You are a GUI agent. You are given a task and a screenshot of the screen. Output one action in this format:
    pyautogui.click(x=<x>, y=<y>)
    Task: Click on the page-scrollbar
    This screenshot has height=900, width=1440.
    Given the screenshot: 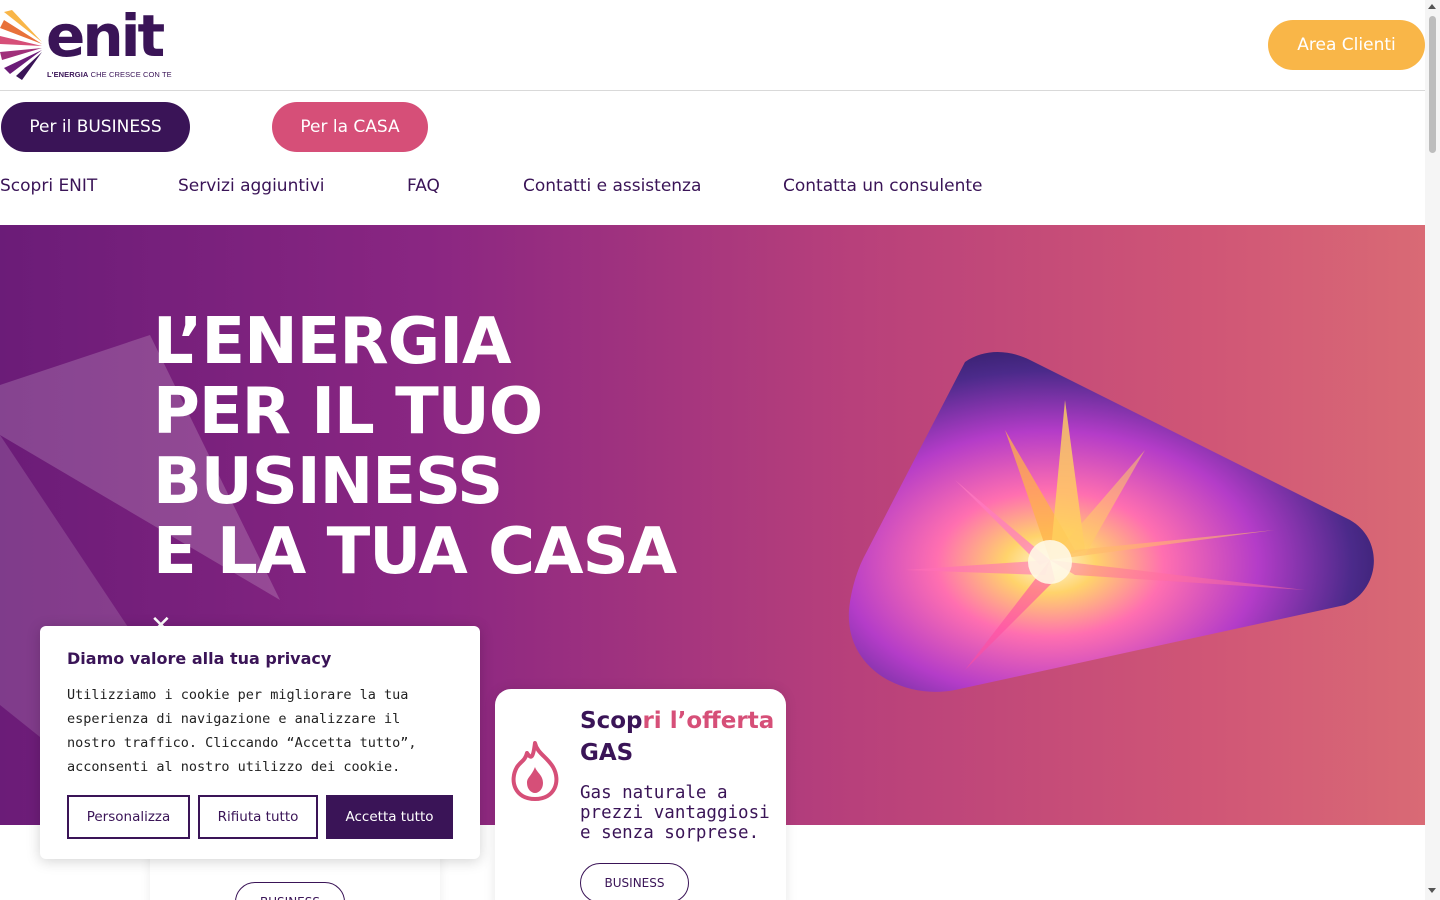 What is the action you would take?
    pyautogui.click(x=1432, y=450)
    